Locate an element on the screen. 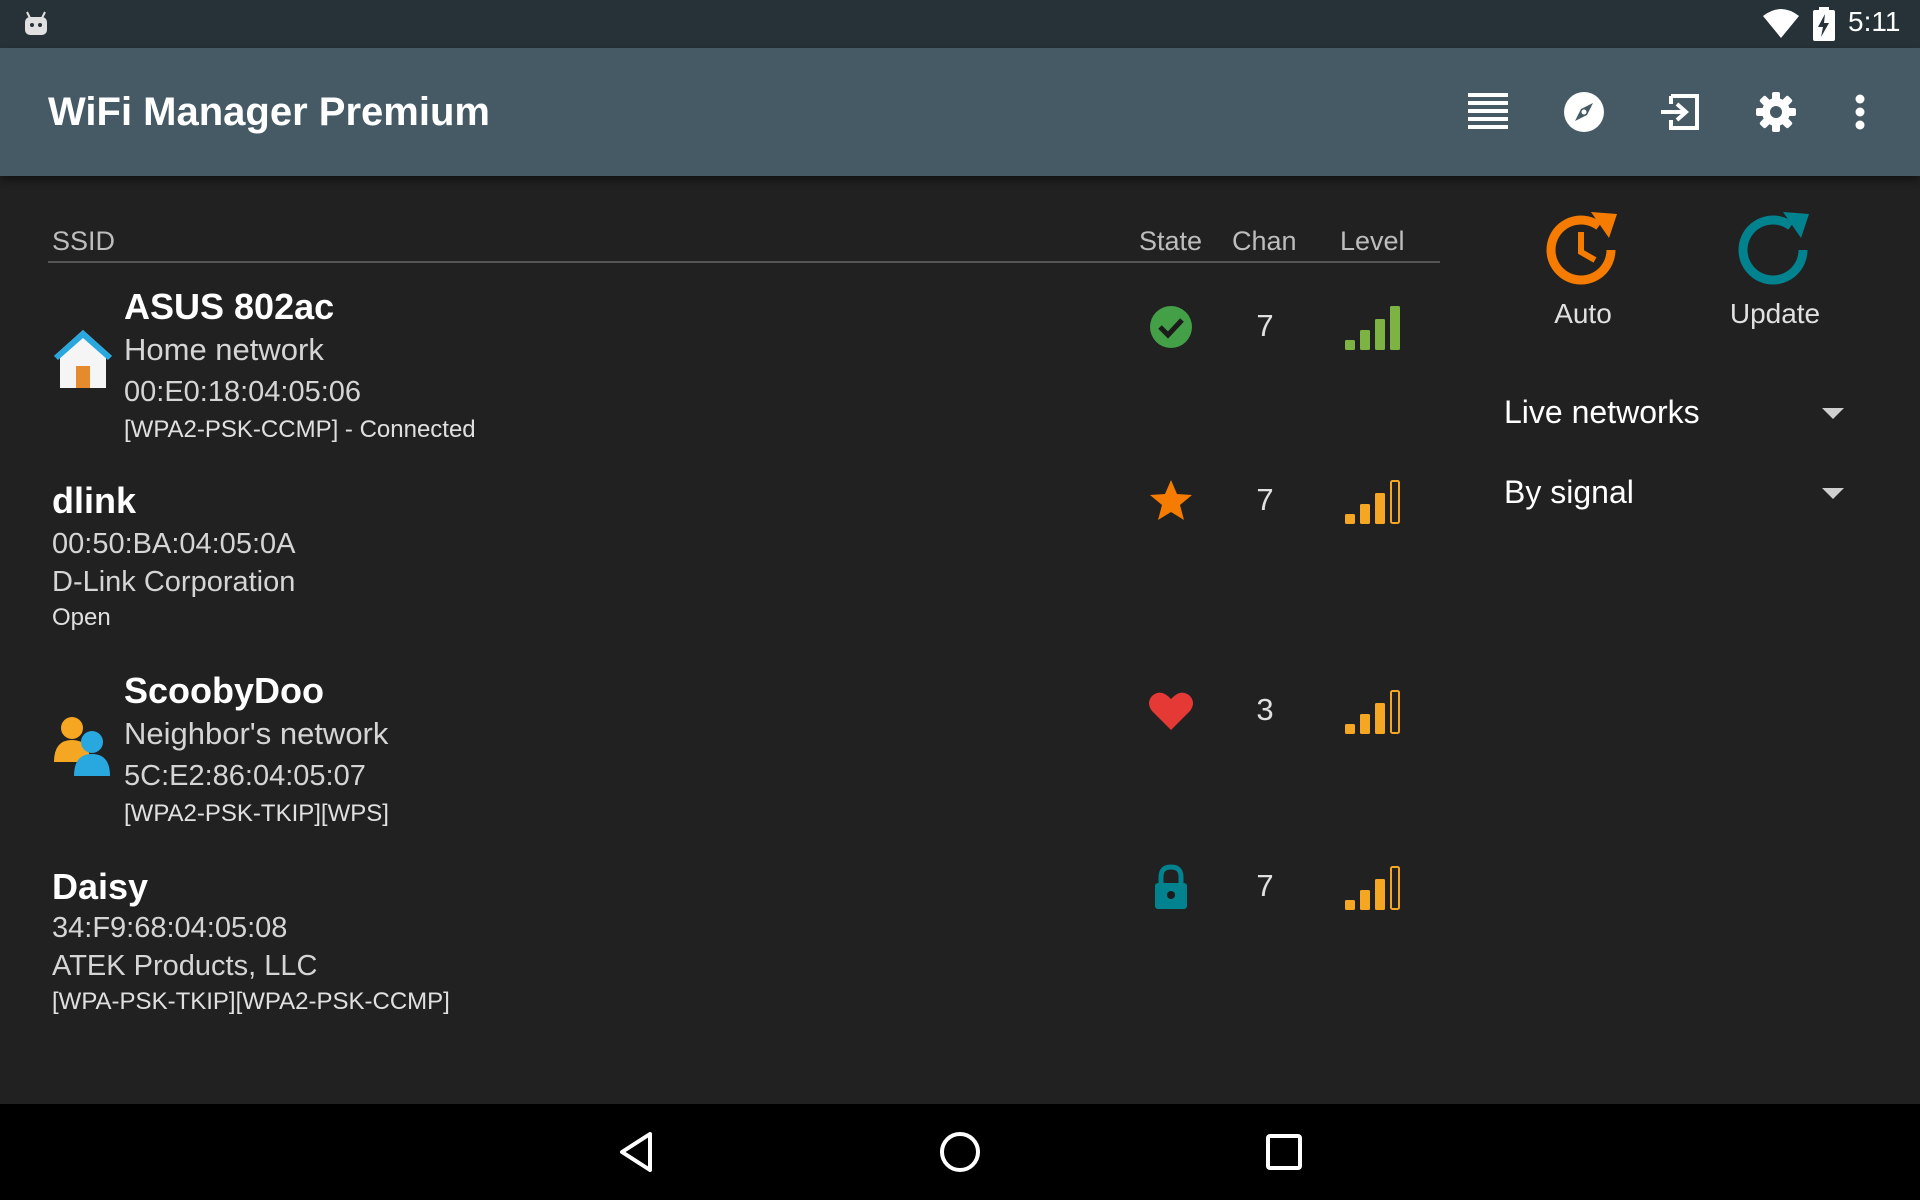 The width and height of the screenshot is (1920, 1200). gear-icon is located at coordinates (1776, 112).